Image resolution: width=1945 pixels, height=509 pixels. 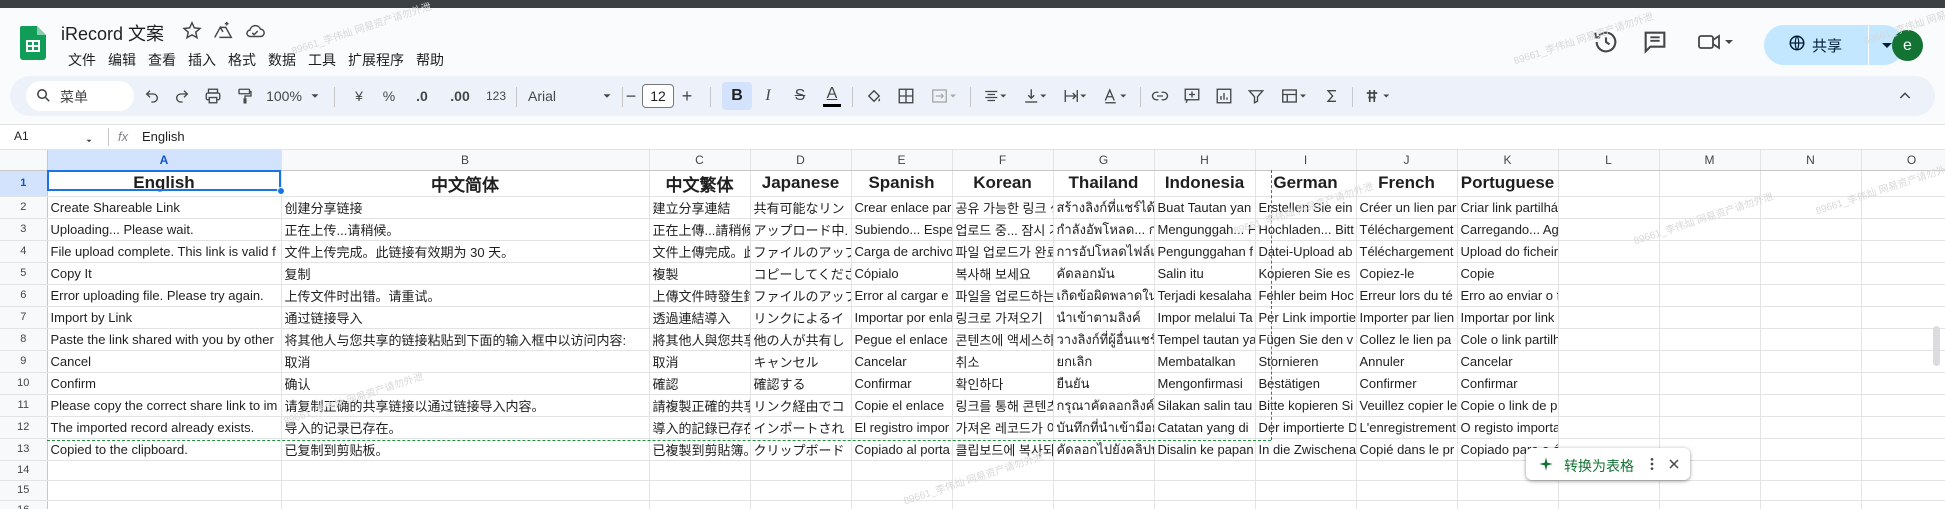 What do you see at coordinates (1407, 449) in the screenshot?
I see `cell-j13: Copié dans le pr` at bounding box center [1407, 449].